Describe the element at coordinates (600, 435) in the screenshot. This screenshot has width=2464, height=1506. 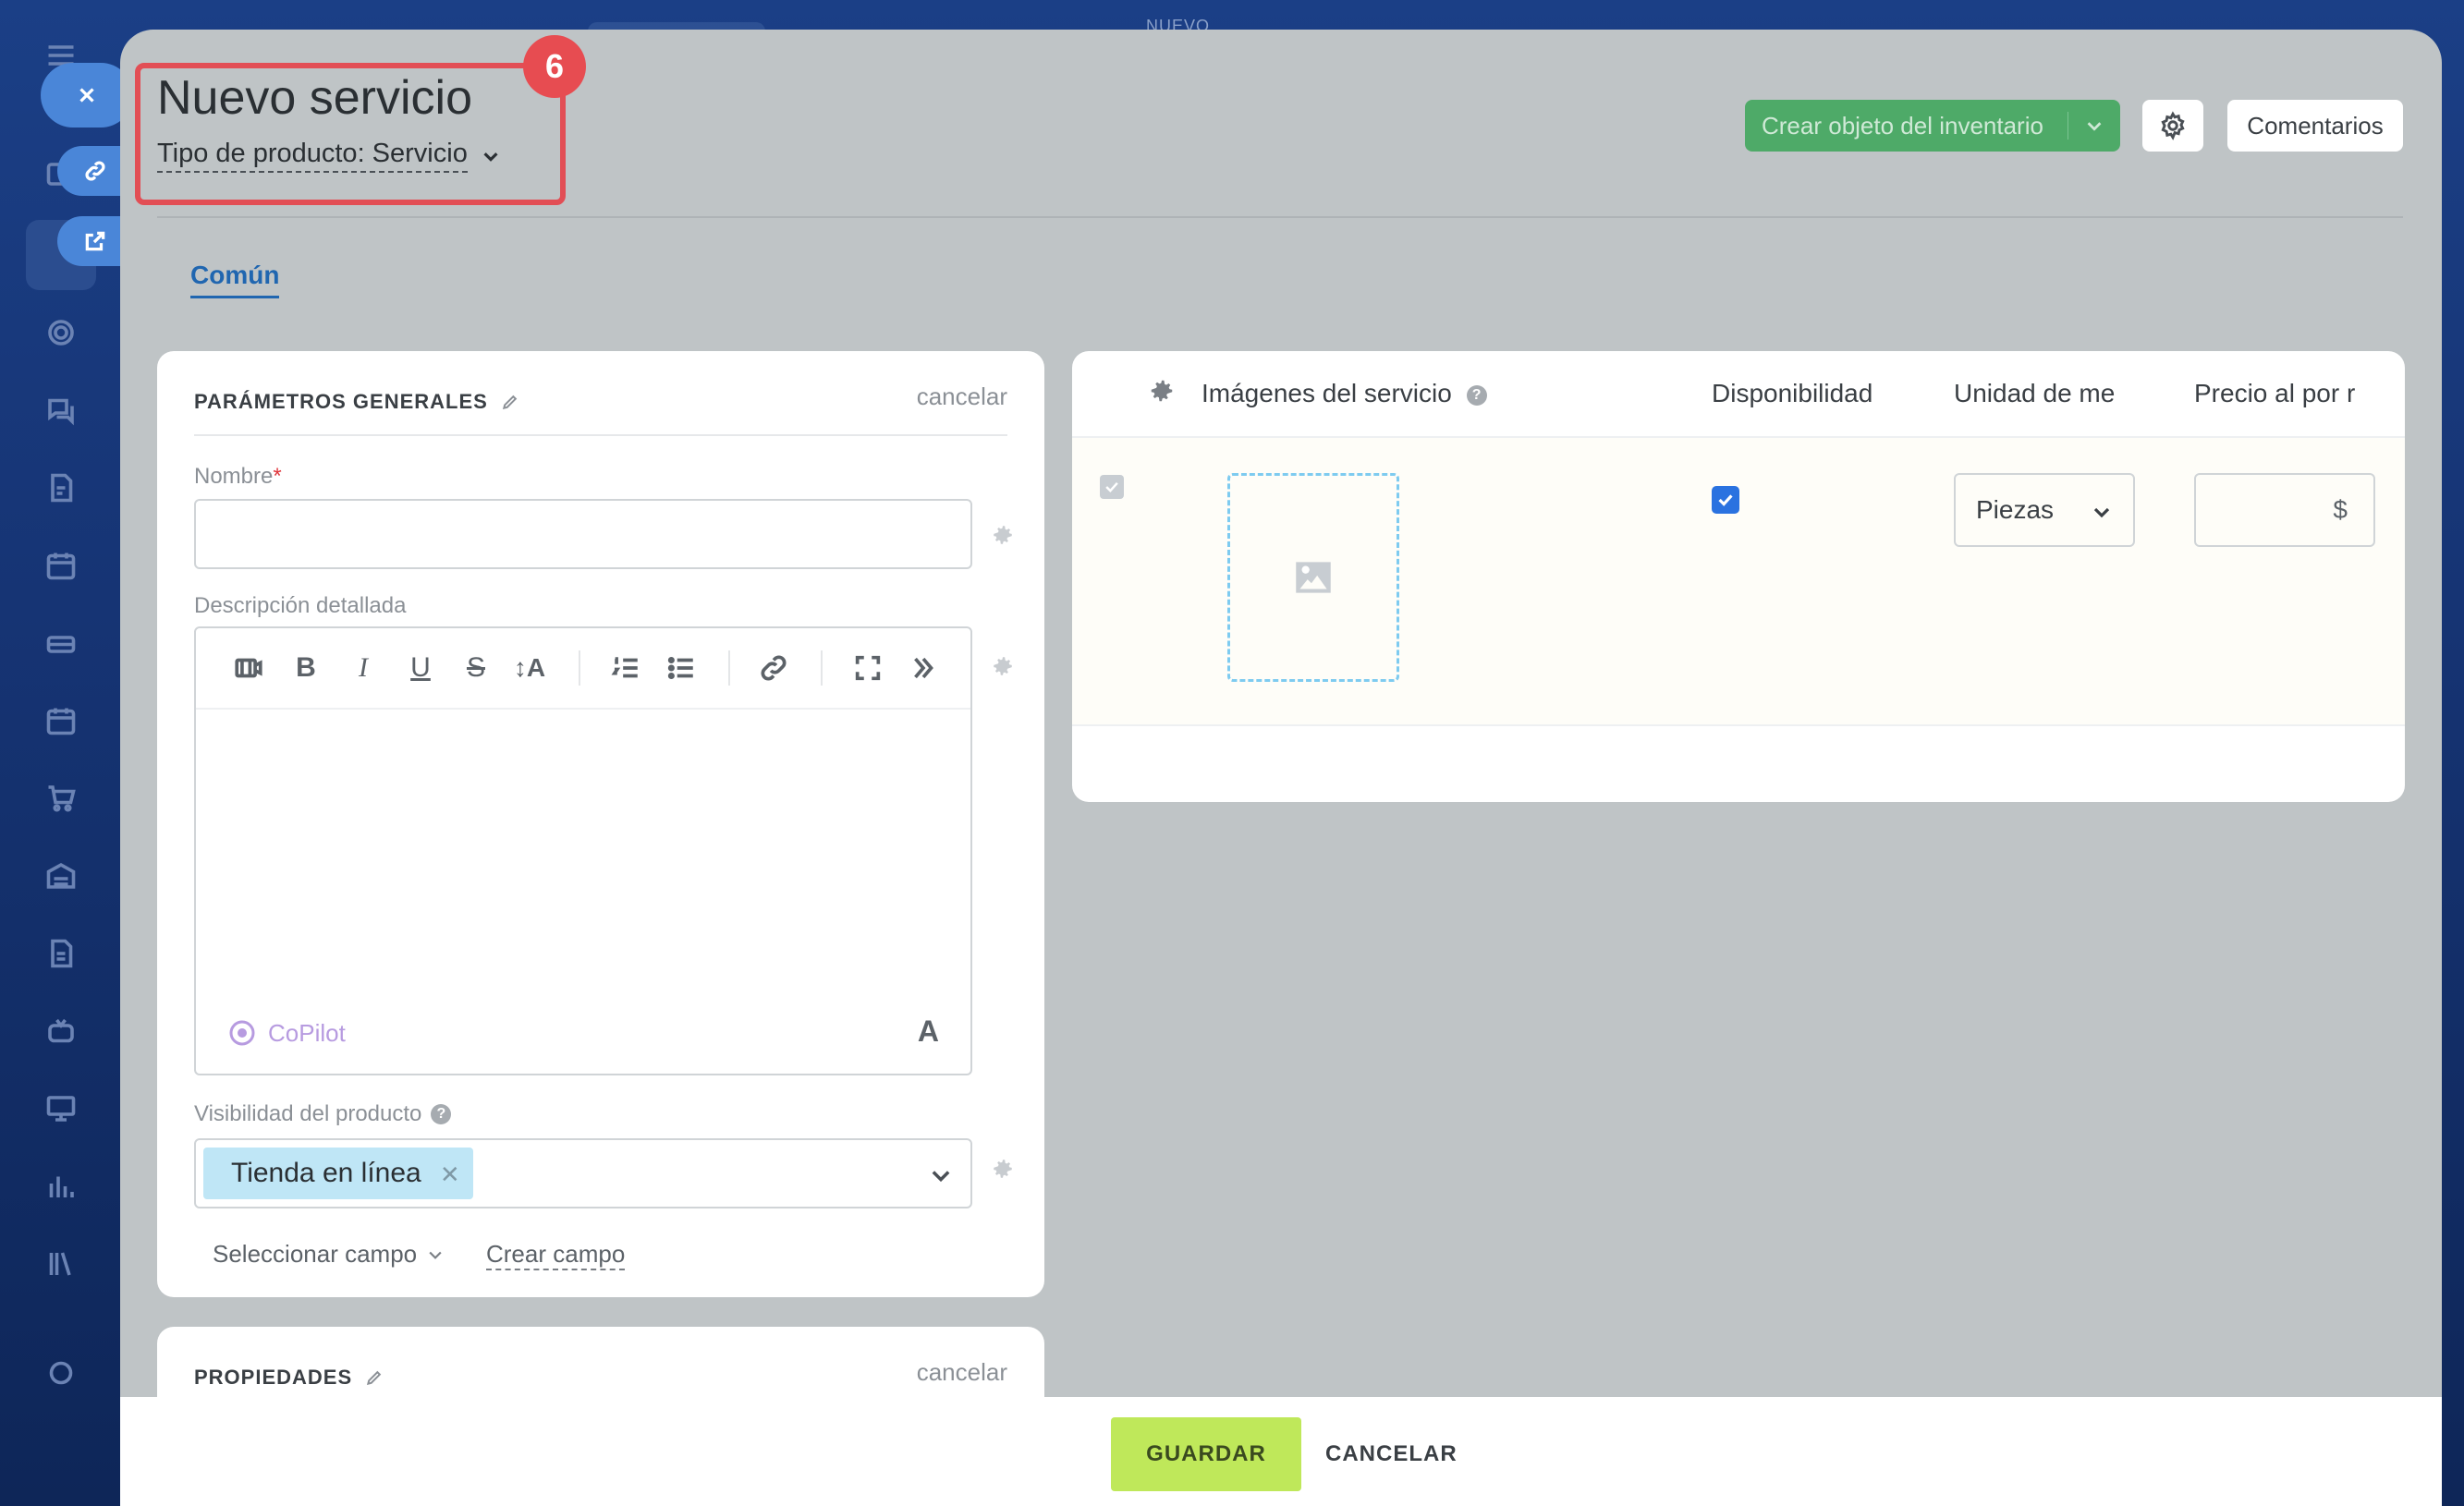
I see `card-divider` at that location.